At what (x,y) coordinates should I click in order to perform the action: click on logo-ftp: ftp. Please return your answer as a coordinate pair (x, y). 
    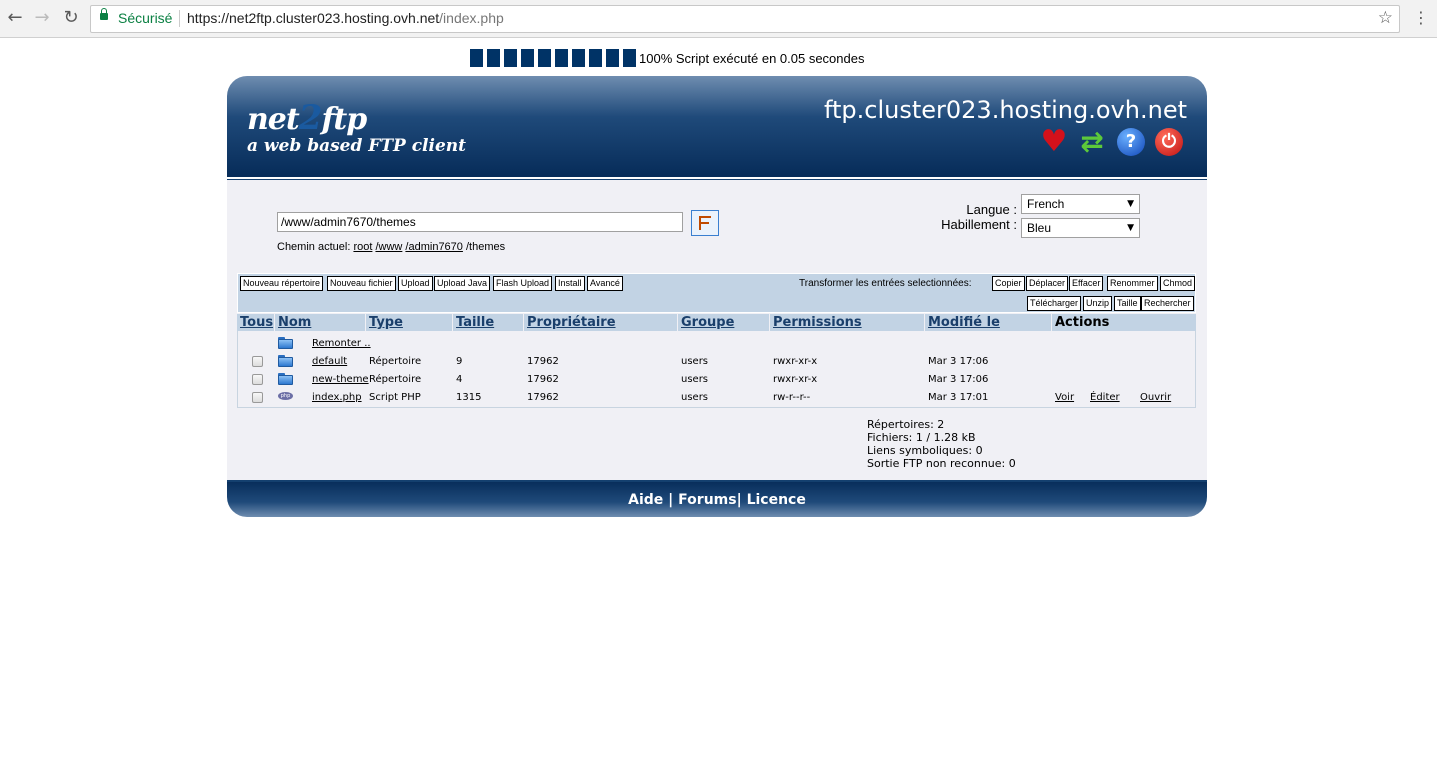
    Looking at the image, I should click on (344, 119).